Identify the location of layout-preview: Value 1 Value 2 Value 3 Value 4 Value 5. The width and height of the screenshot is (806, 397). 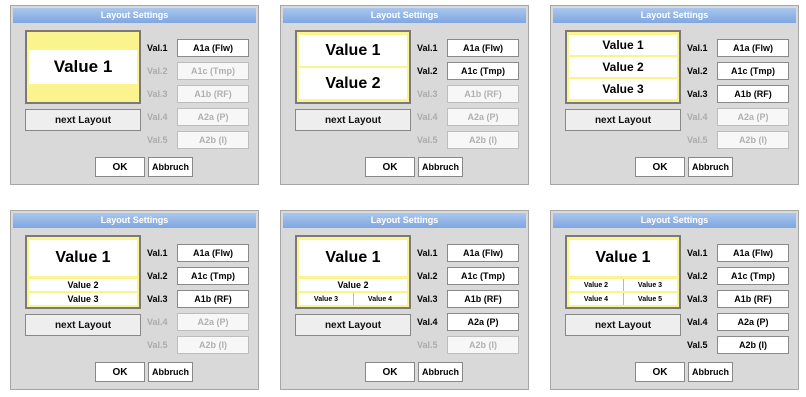
(623, 272).